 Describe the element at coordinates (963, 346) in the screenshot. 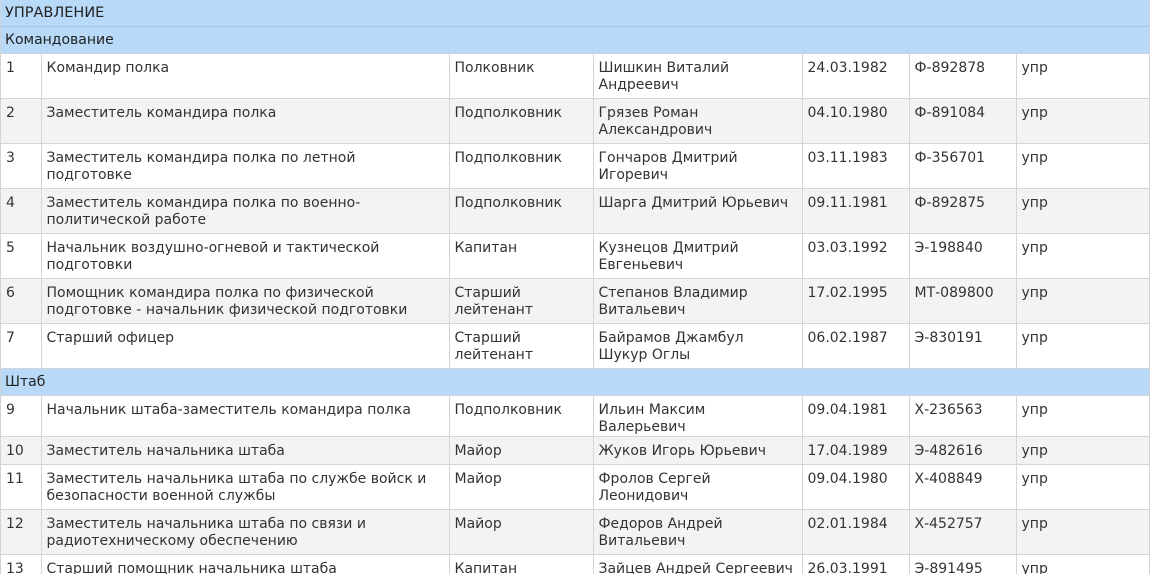

I see `cell-code: Э-830191` at that location.